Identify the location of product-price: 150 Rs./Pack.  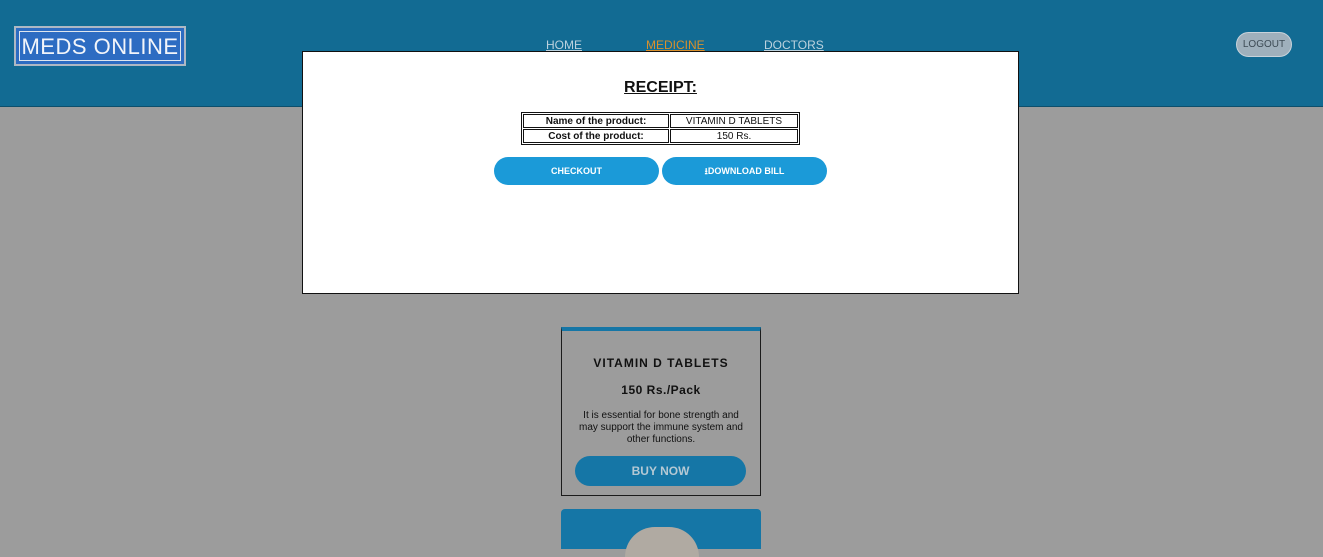
(661, 390).